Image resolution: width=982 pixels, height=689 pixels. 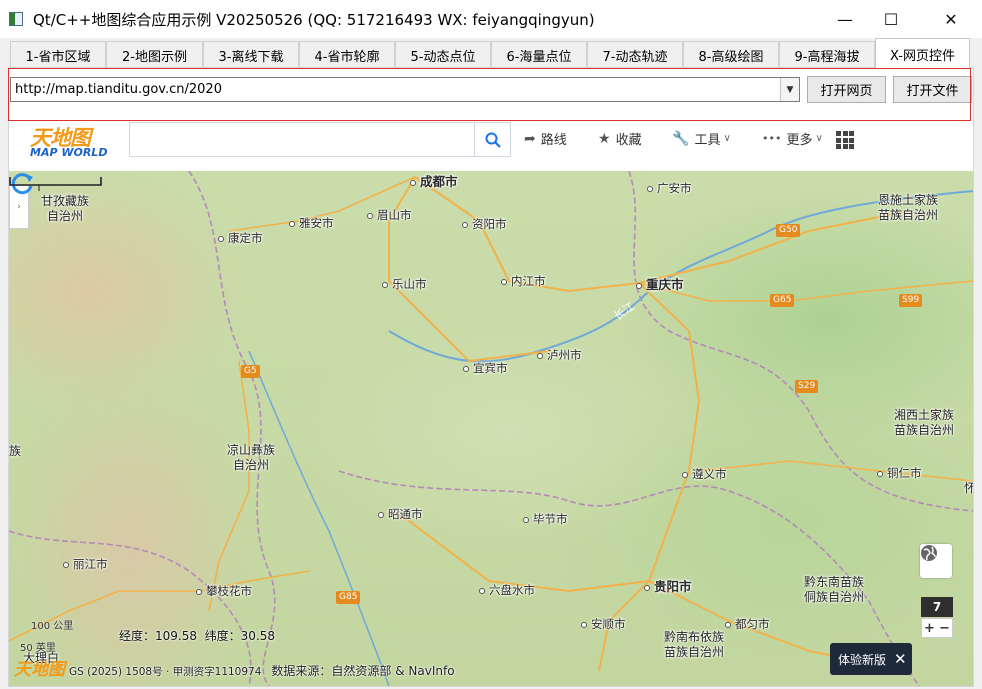 What do you see at coordinates (240, 238) in the screenshot?
I see `city-label: 康定市` at bounding box center [240, 238].